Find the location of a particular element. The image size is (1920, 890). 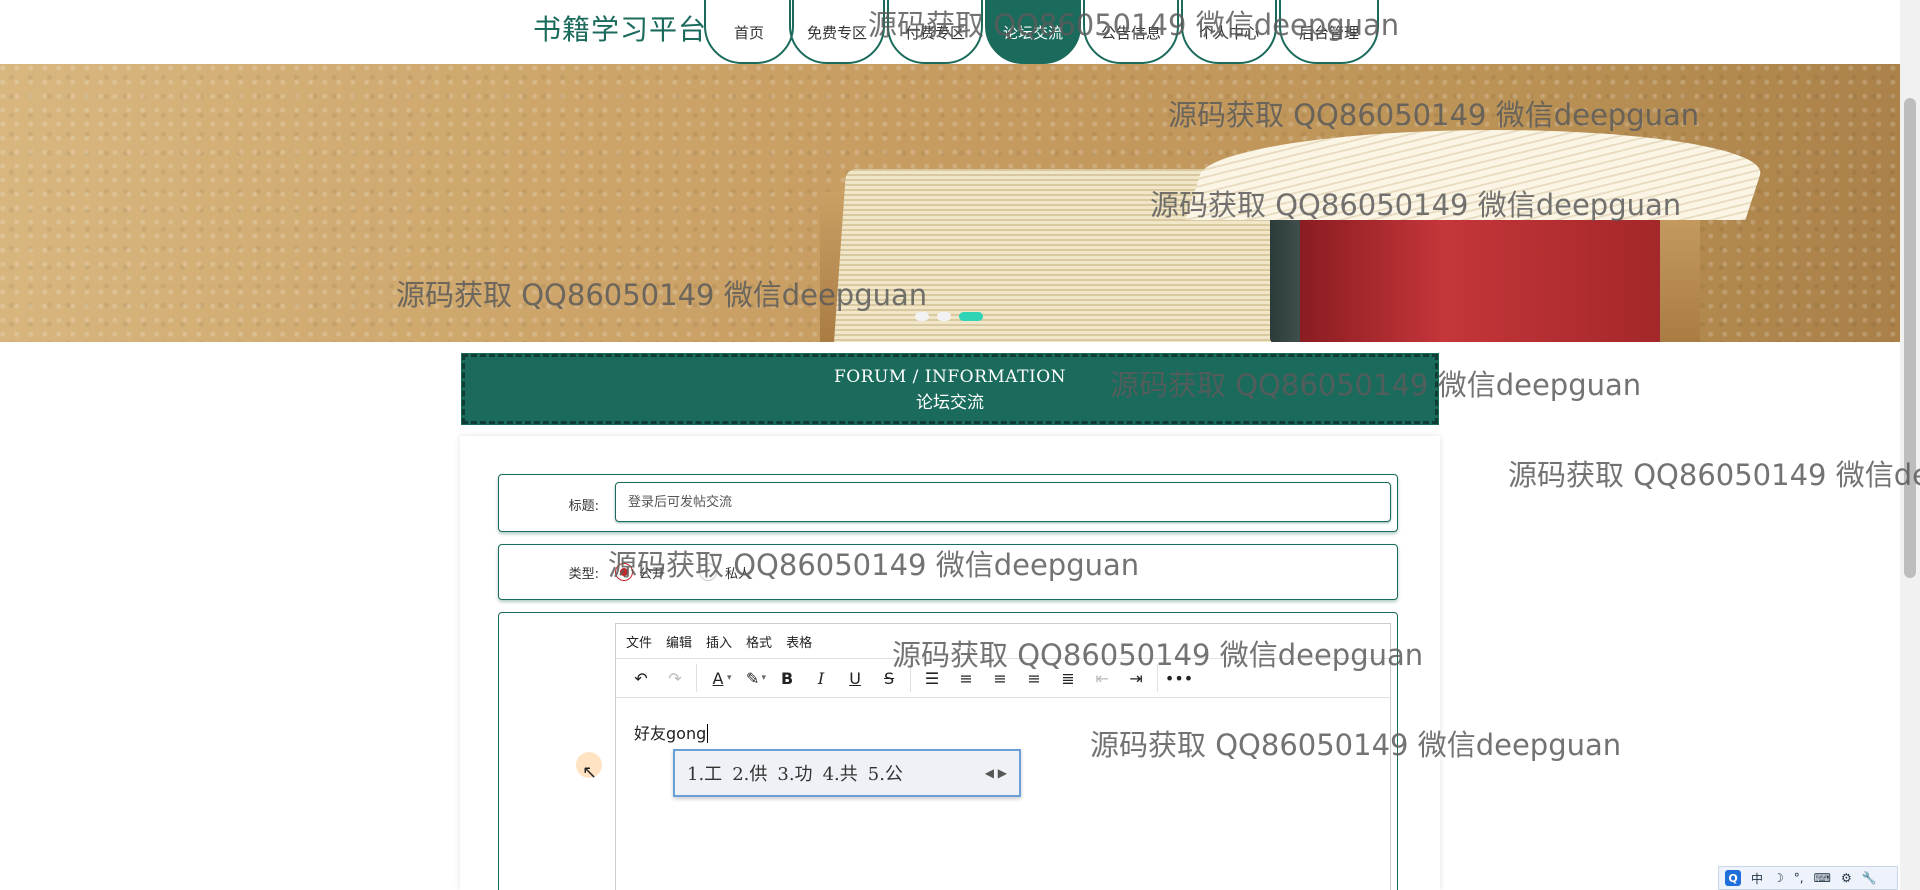

section-title-en: FORUM / INFORMATION is located at coordinates (950, 377).